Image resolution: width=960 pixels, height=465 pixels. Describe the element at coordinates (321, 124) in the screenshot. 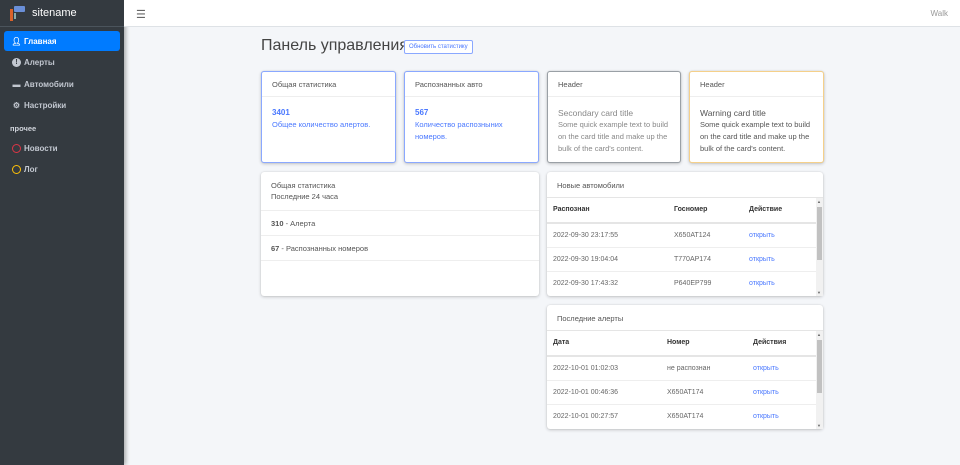

I see `card-text: Общее количество алертов.` at that location.